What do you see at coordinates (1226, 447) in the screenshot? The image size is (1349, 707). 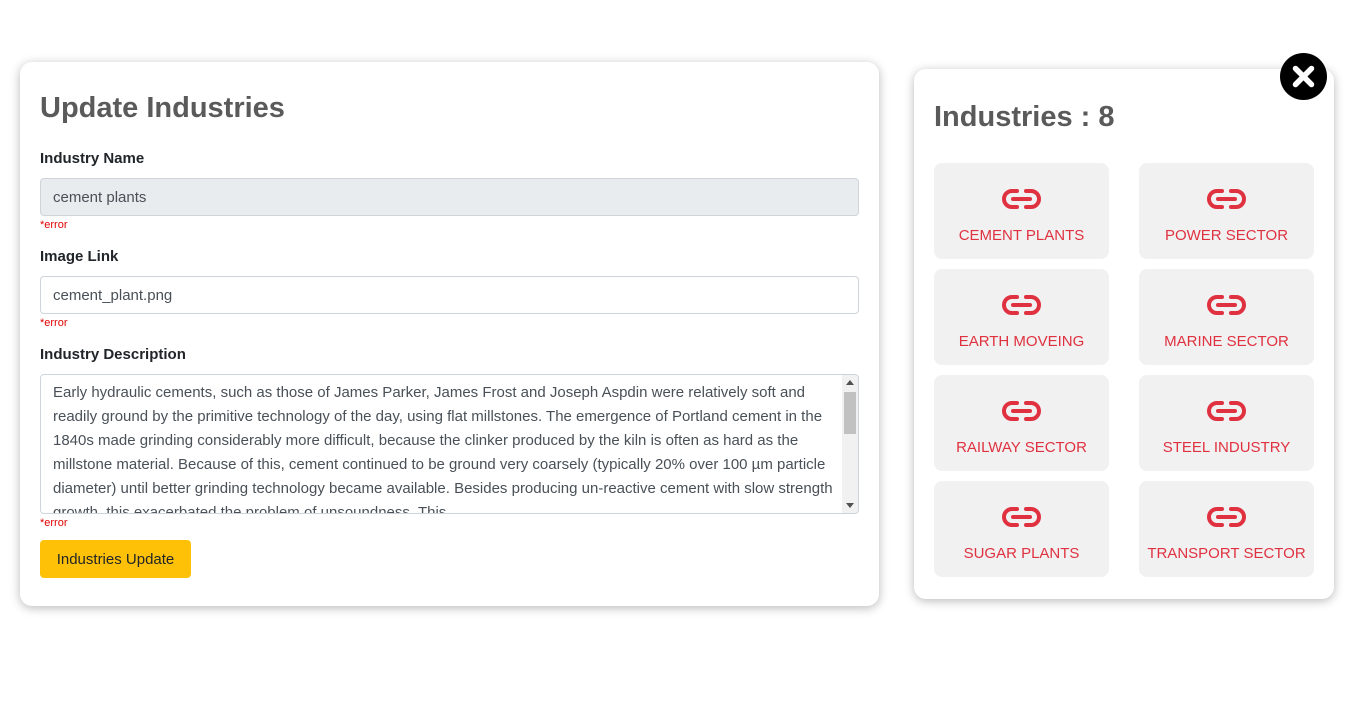 I see `industry-tile-label: STEEL INDUSTRY` at bounding box center [1226, 447].